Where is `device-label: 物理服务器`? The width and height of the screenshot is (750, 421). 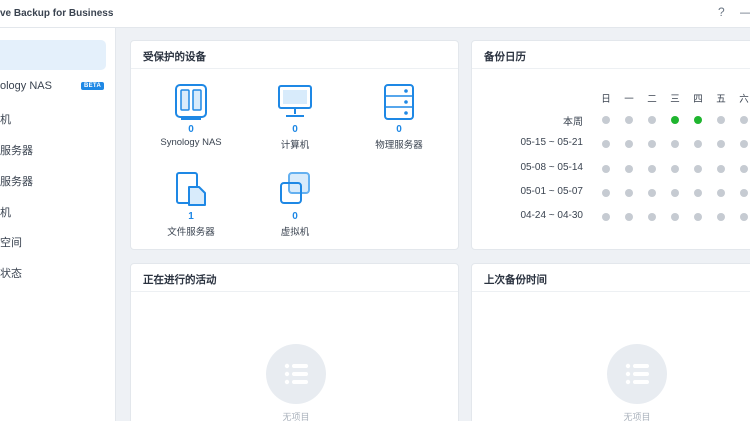 device-label: 物理服务器 is located at coordinates (399, 145).